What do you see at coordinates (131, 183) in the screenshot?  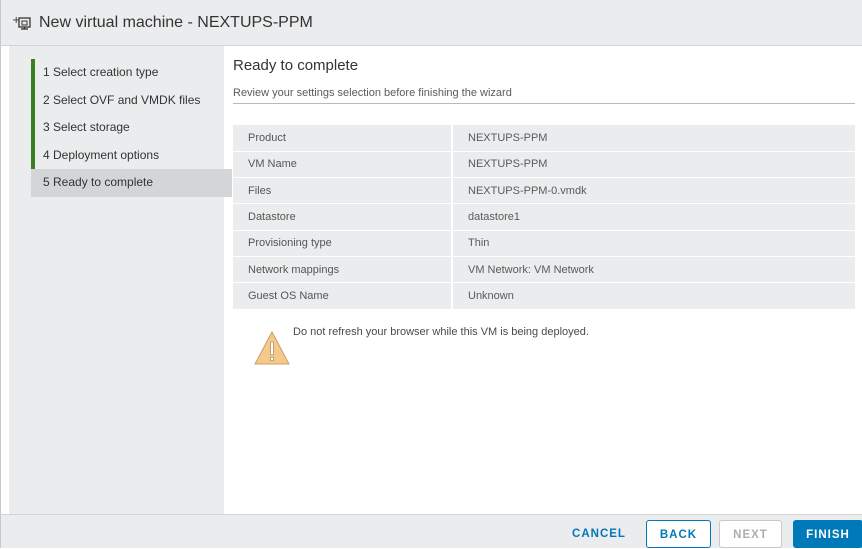 I see `wizard-step-5: 5 Ready to complete` at bounding box center [131, 183].